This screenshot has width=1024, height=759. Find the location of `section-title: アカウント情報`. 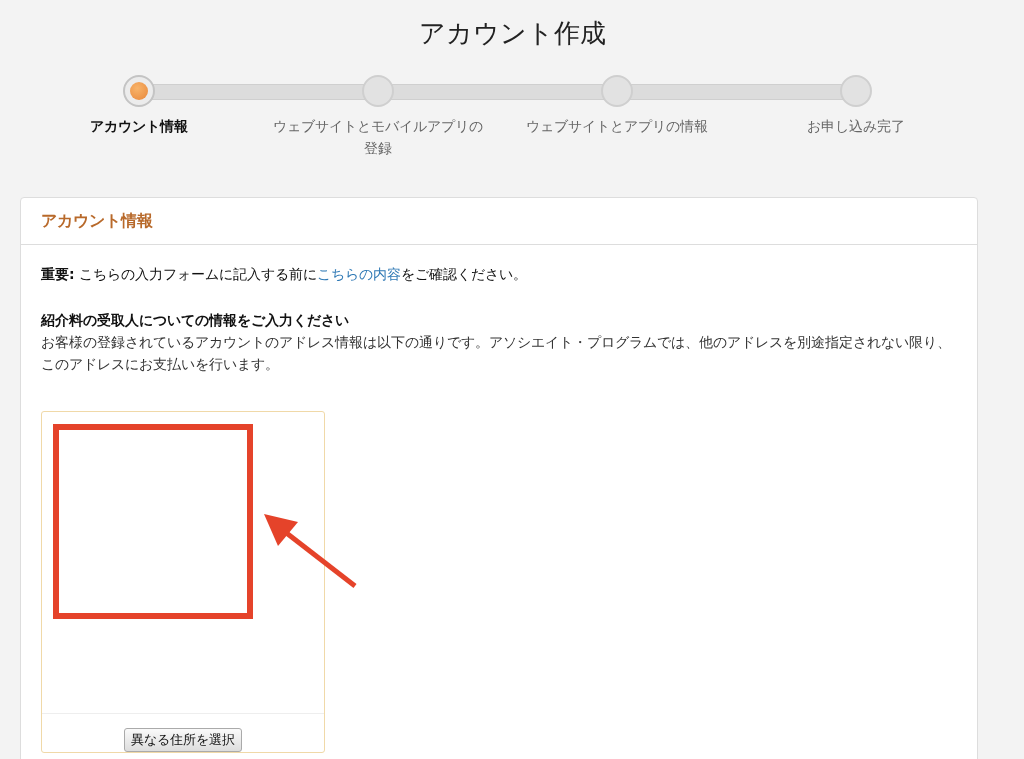

section-title: アカウント情報 is located at coordinates (97, 221).